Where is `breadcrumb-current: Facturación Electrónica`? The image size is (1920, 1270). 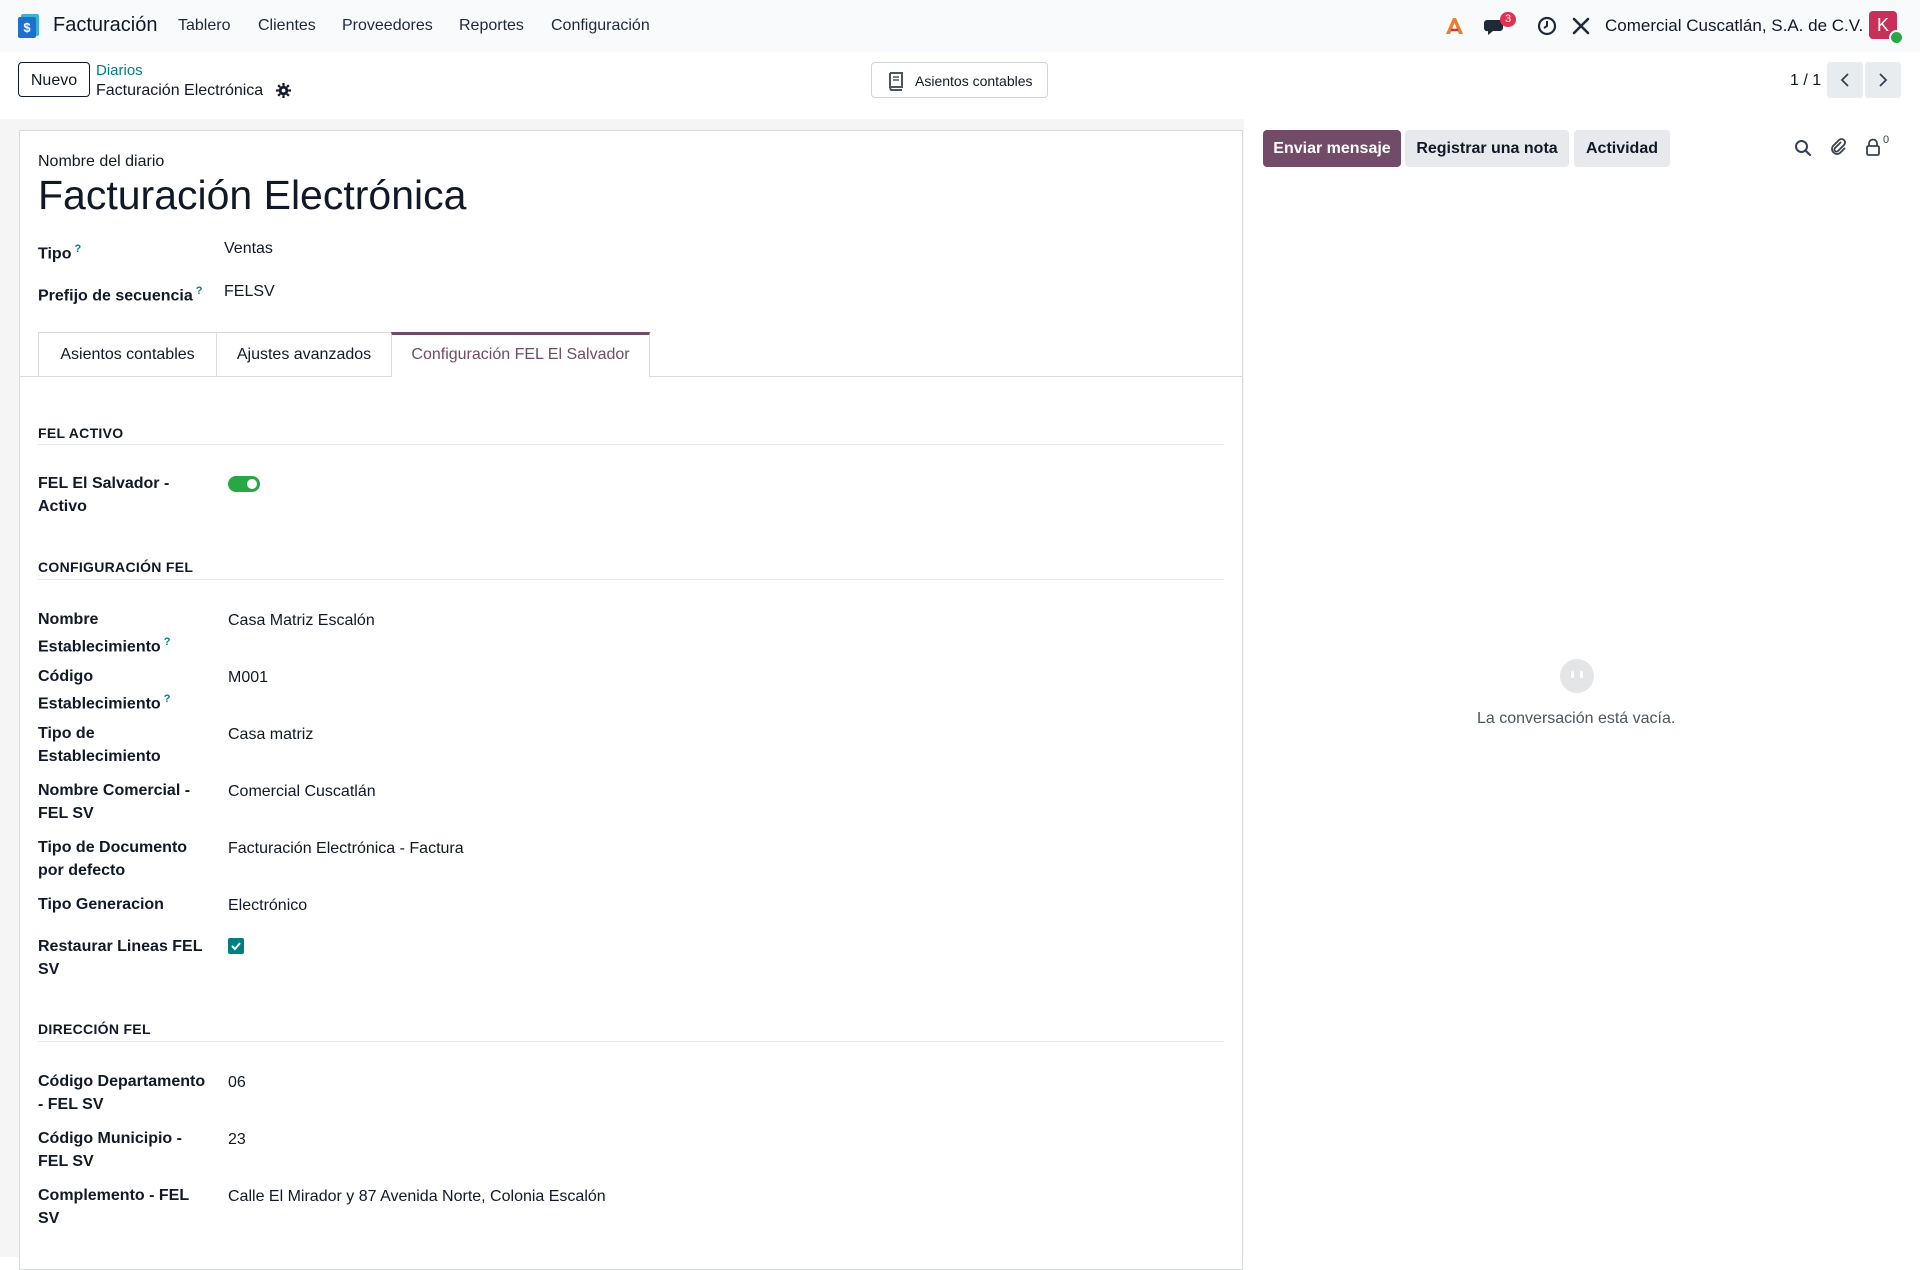
breadcrumb-current: Facturación Electrónica is located at coordinates (180, 90).